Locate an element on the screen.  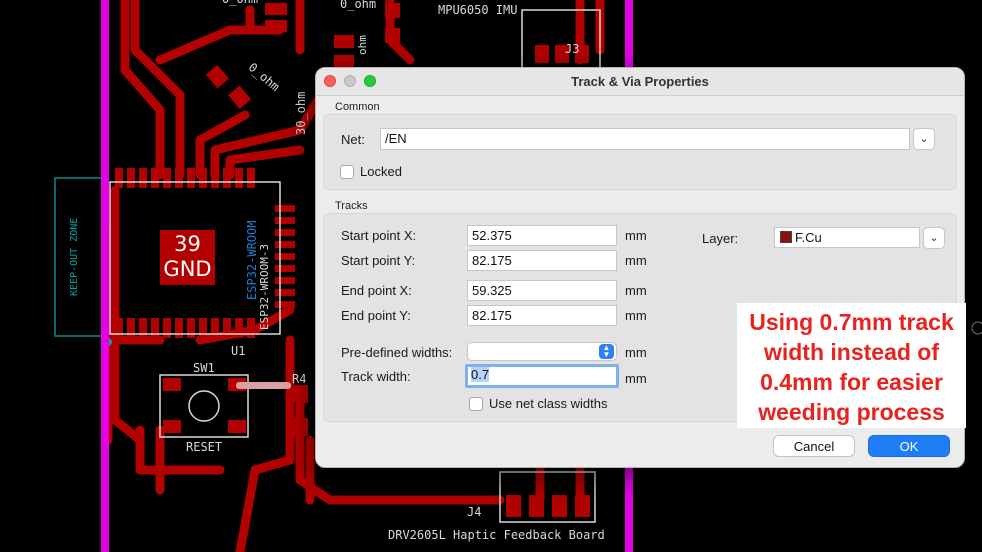
annotation-line: 0.4mm for easier is located at coordinates (851, 382).